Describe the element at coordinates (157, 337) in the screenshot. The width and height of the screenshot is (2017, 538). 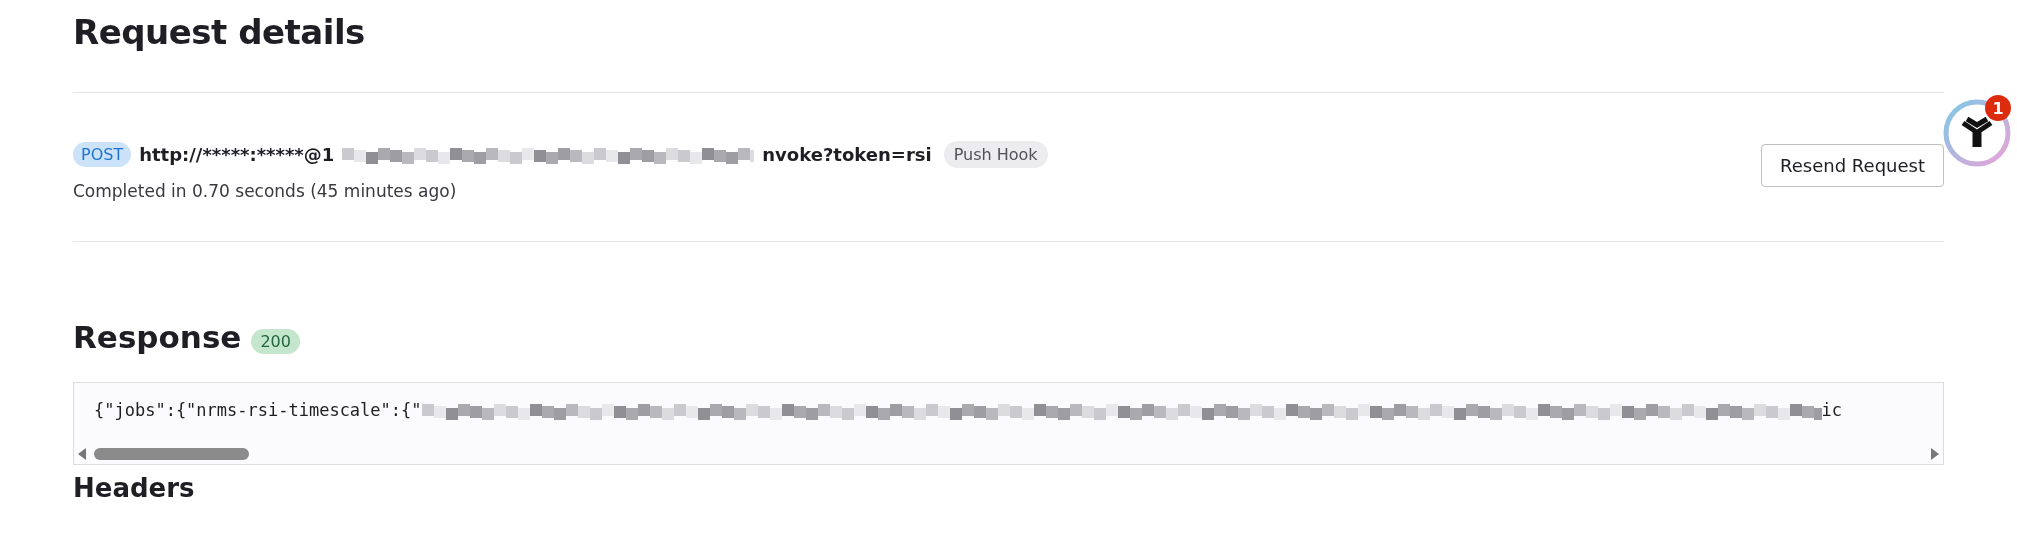
I see `response-heading: Response` at that location.